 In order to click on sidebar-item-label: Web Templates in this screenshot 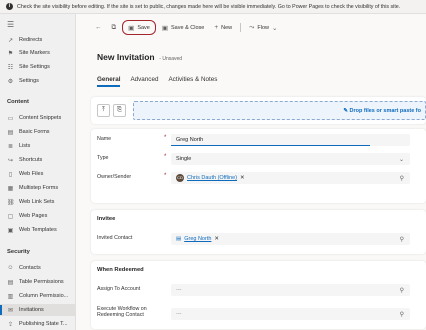, I will do `click(38, 230)`.